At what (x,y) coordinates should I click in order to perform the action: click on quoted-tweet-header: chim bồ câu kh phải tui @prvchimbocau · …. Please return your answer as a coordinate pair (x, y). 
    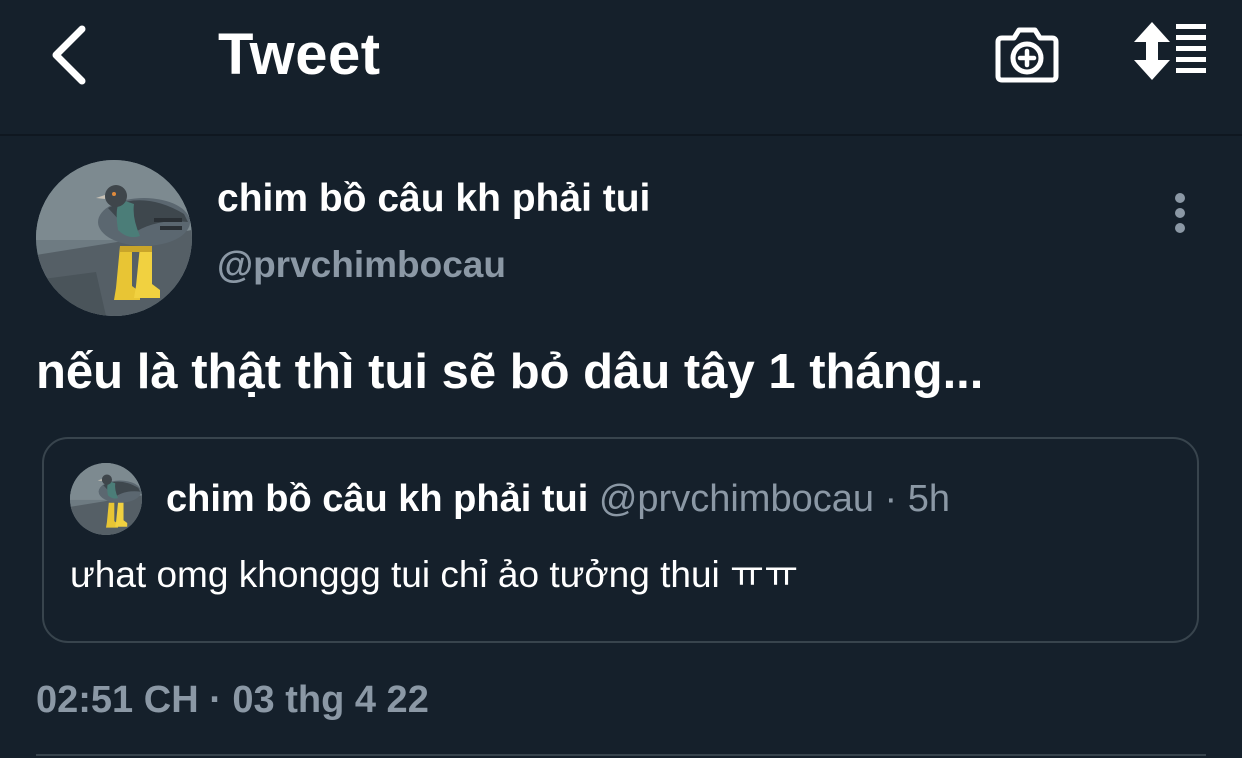
    Looking at the image, I should click on (558, 499).